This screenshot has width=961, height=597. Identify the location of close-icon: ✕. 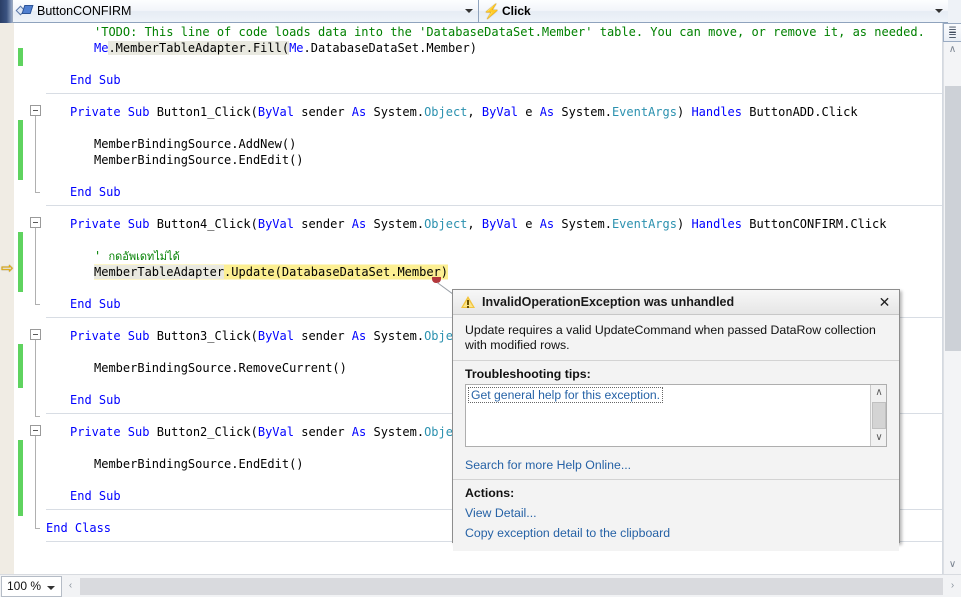
(884, 302).